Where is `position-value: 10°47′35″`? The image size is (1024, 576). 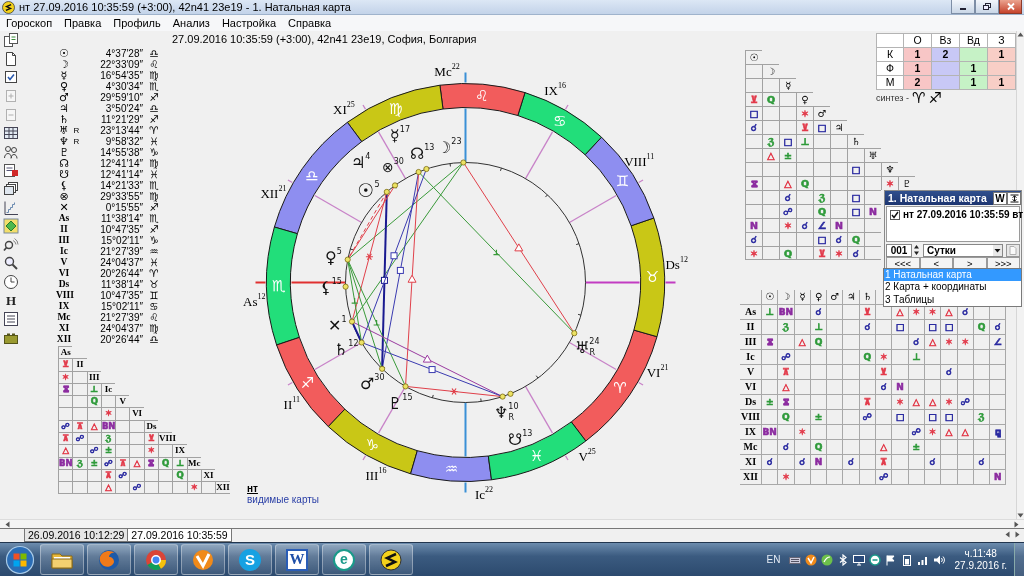
position-value: 10°47′35″ is located at coordinates (121, 295).